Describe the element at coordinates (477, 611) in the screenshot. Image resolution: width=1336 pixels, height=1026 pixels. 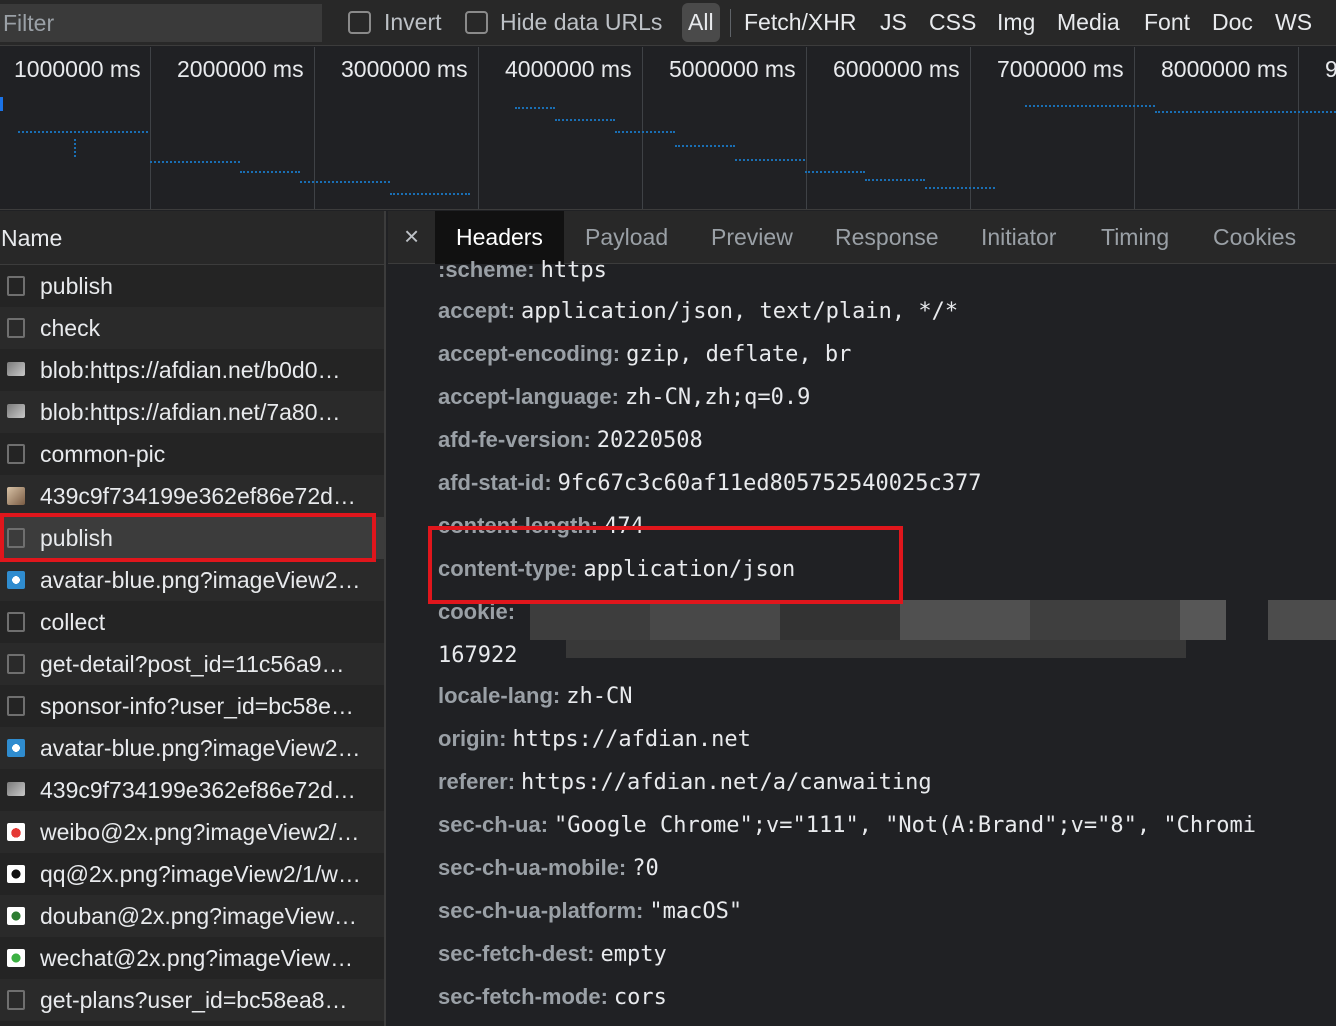
I see `header-name: cookie:` at that location.